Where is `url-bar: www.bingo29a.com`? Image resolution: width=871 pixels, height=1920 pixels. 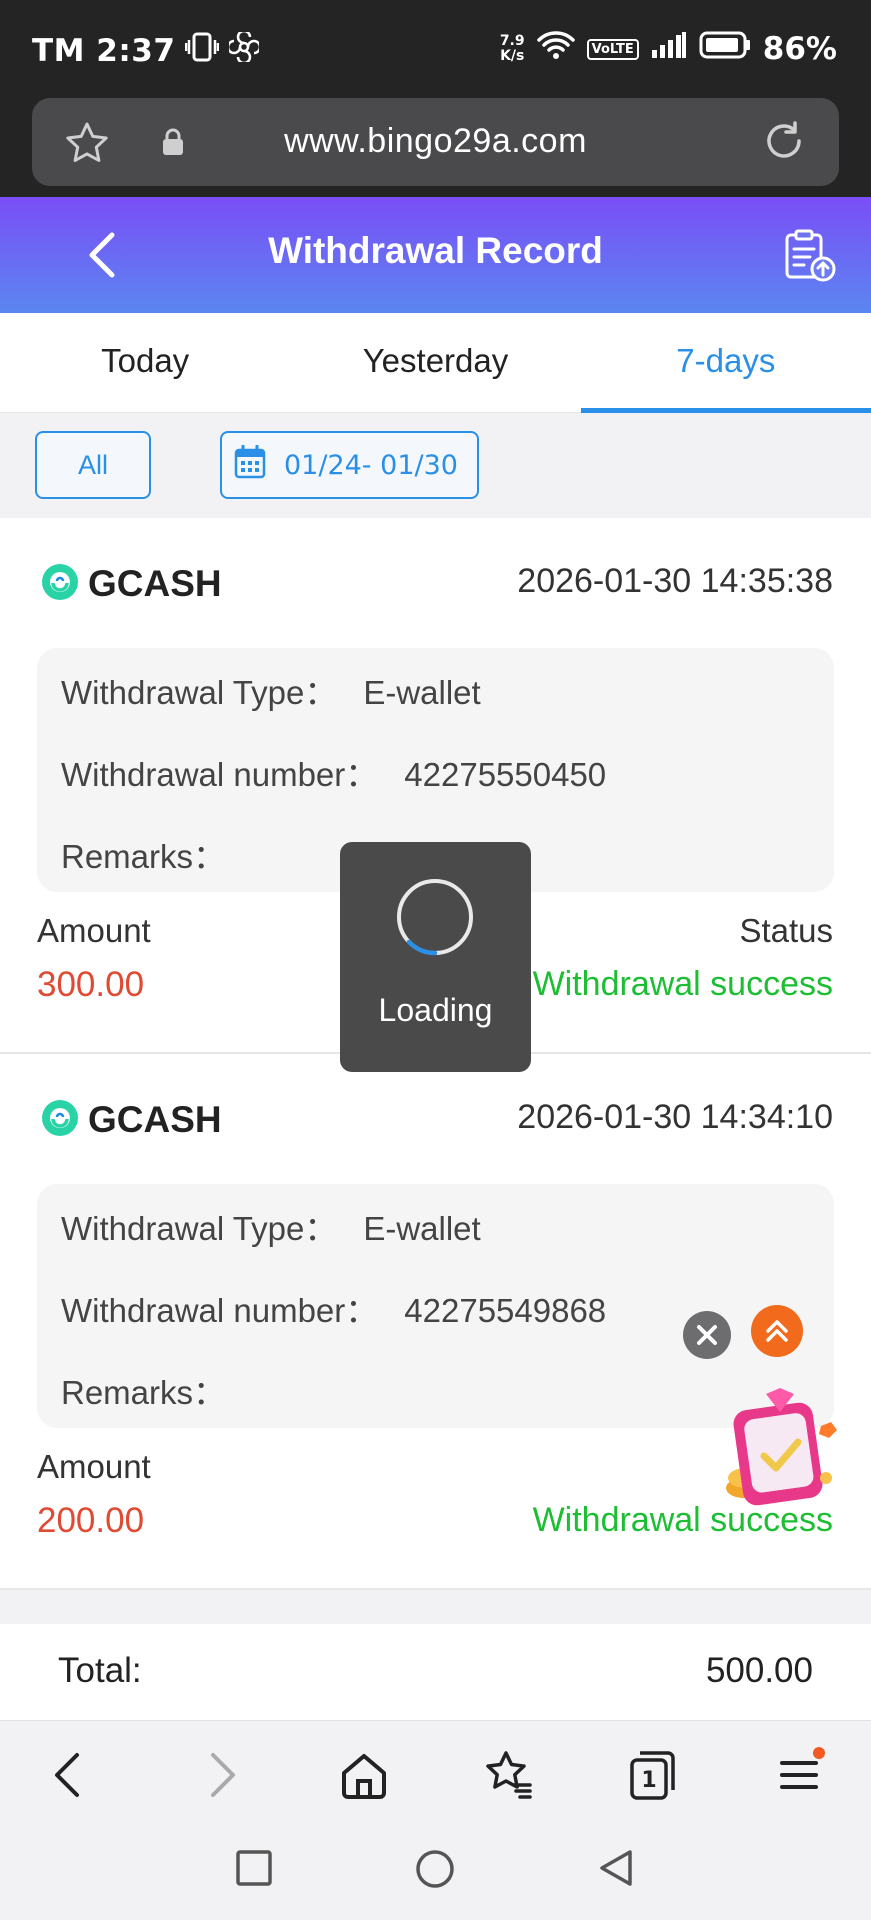 url-bar: www.bingo29a.com is located at coordinates (435, 142).